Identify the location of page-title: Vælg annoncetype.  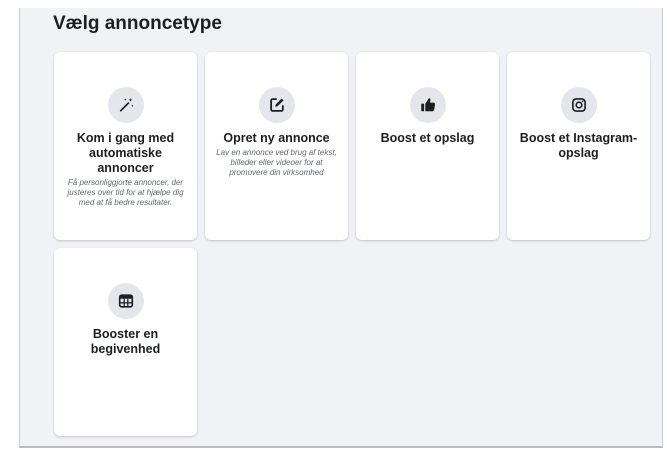
(137, 23).